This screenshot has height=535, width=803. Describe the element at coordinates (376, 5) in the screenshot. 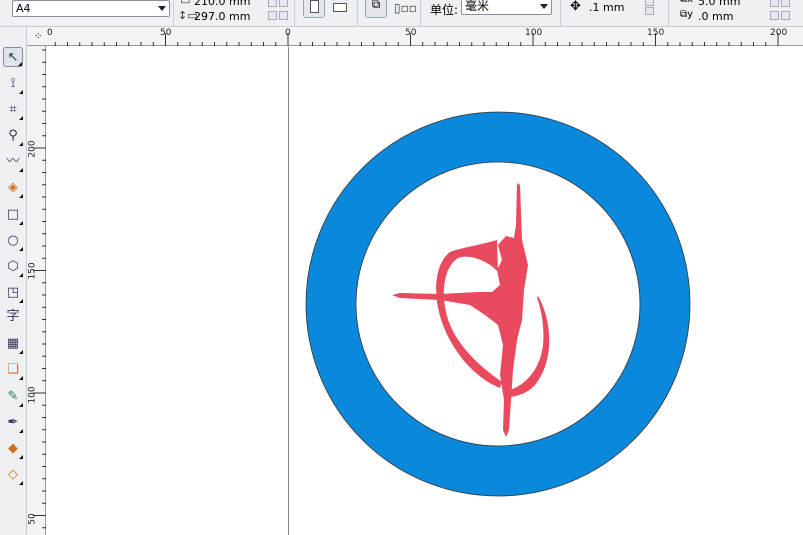

I see `pages-icon: ⧉` at that location.